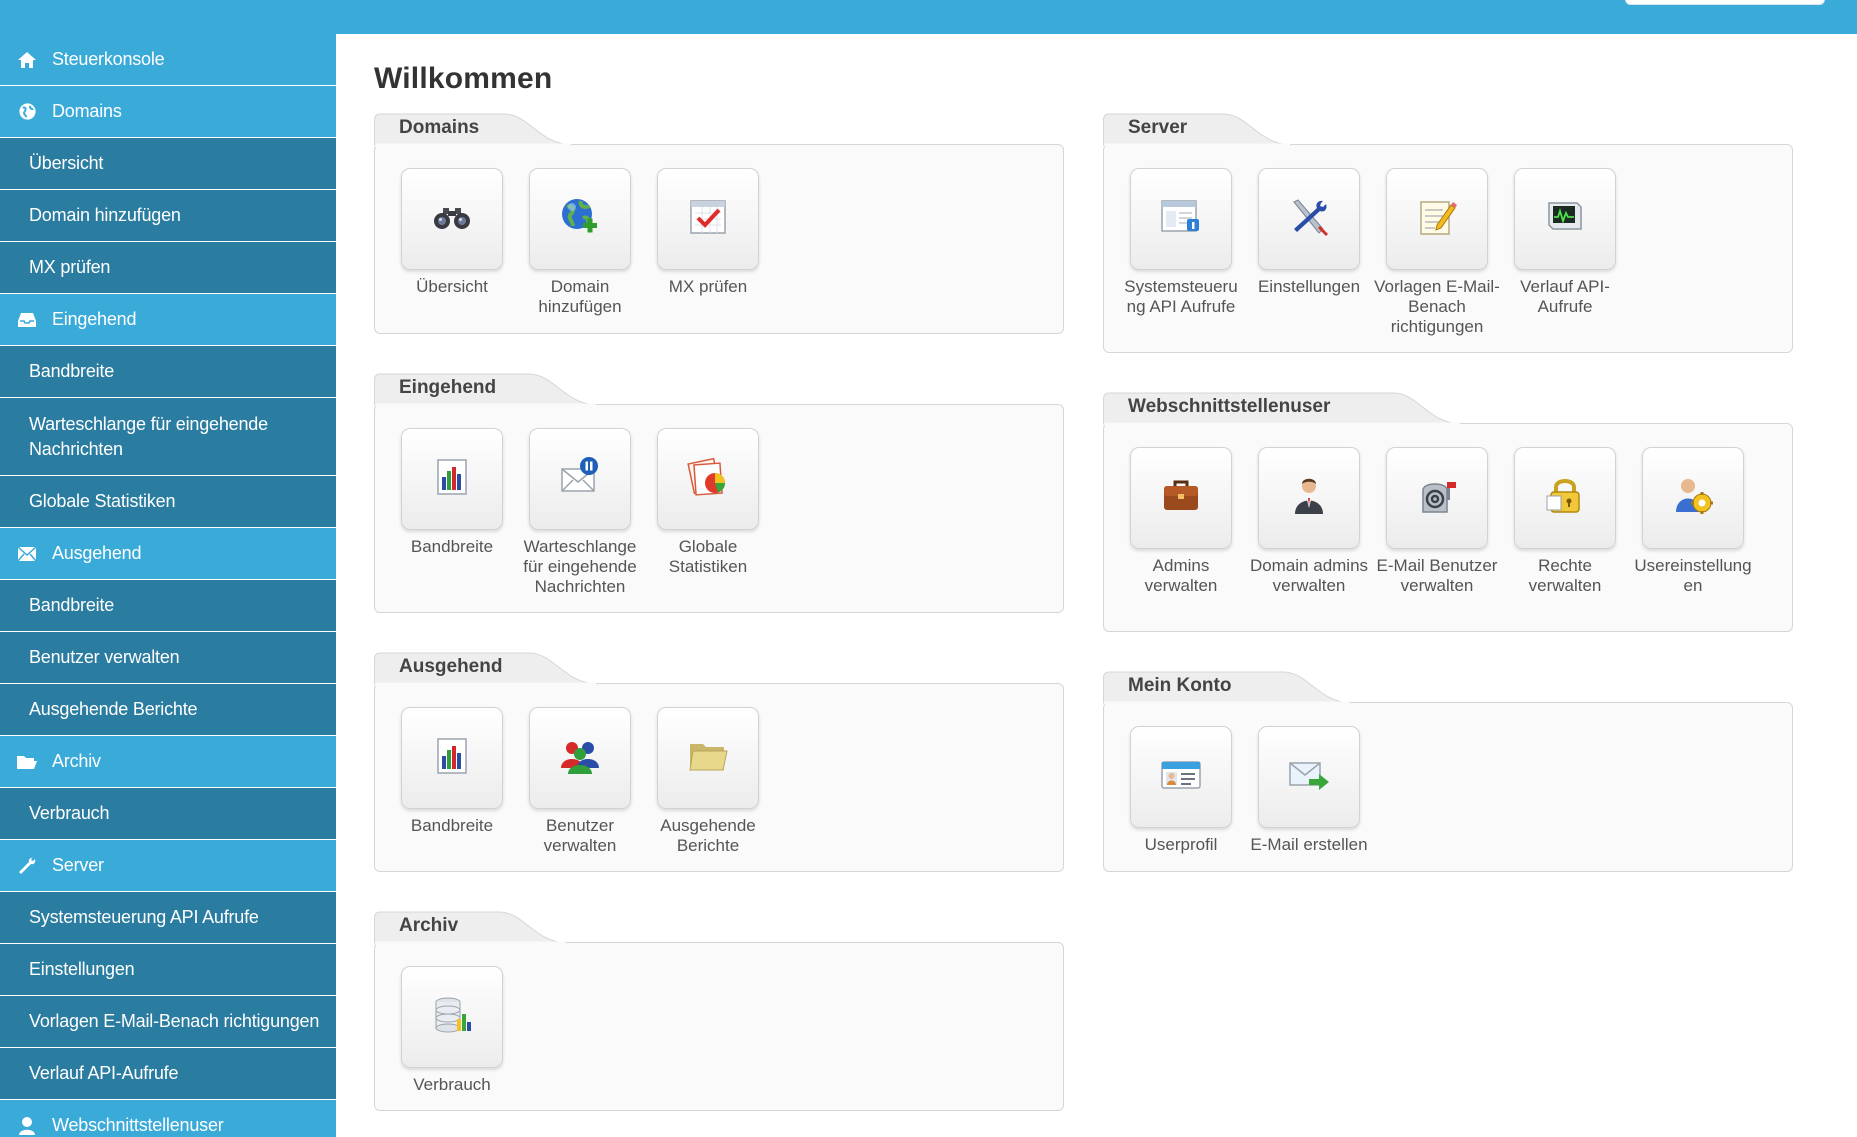  I want to click on sidebar-item-benutzer-verwalten: Benutzer verwalten, so click(168, 658).